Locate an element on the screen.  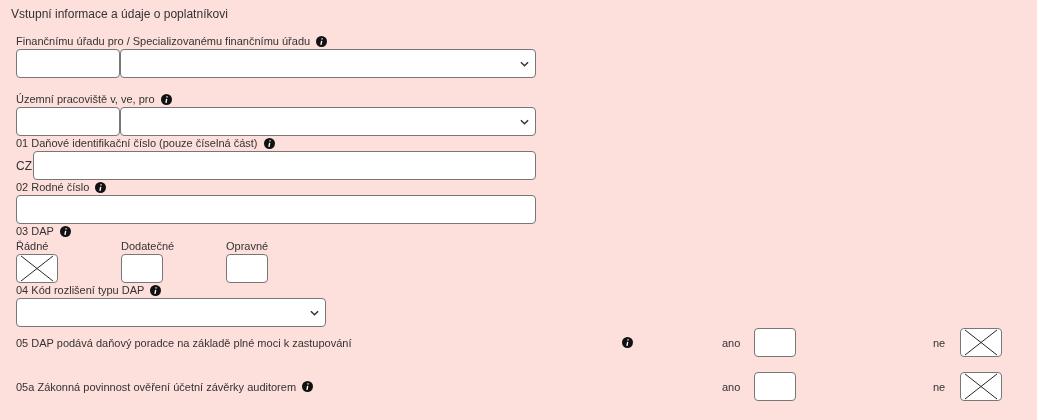
office-select is located at coordinates (328, 63).